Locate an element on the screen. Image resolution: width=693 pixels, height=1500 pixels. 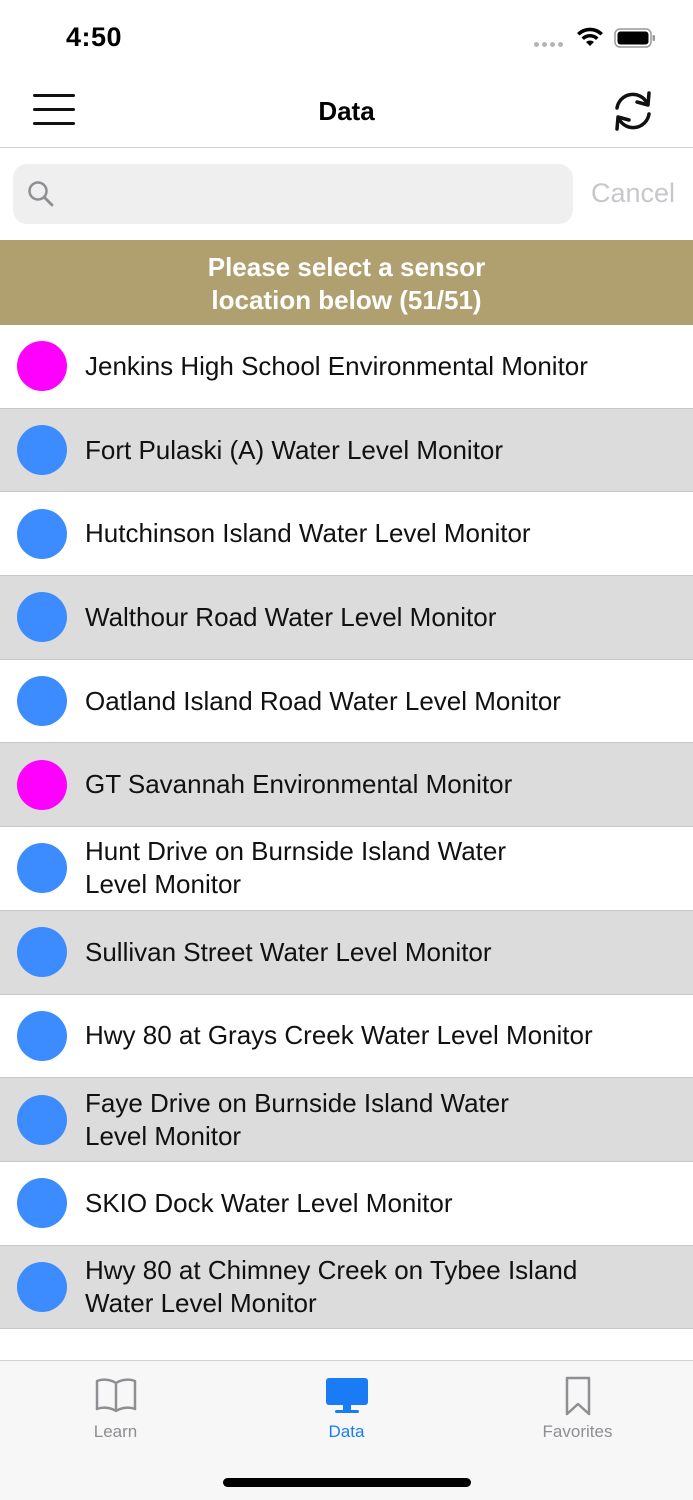
status-time: 4:50 is located at coordinates (94, 37).